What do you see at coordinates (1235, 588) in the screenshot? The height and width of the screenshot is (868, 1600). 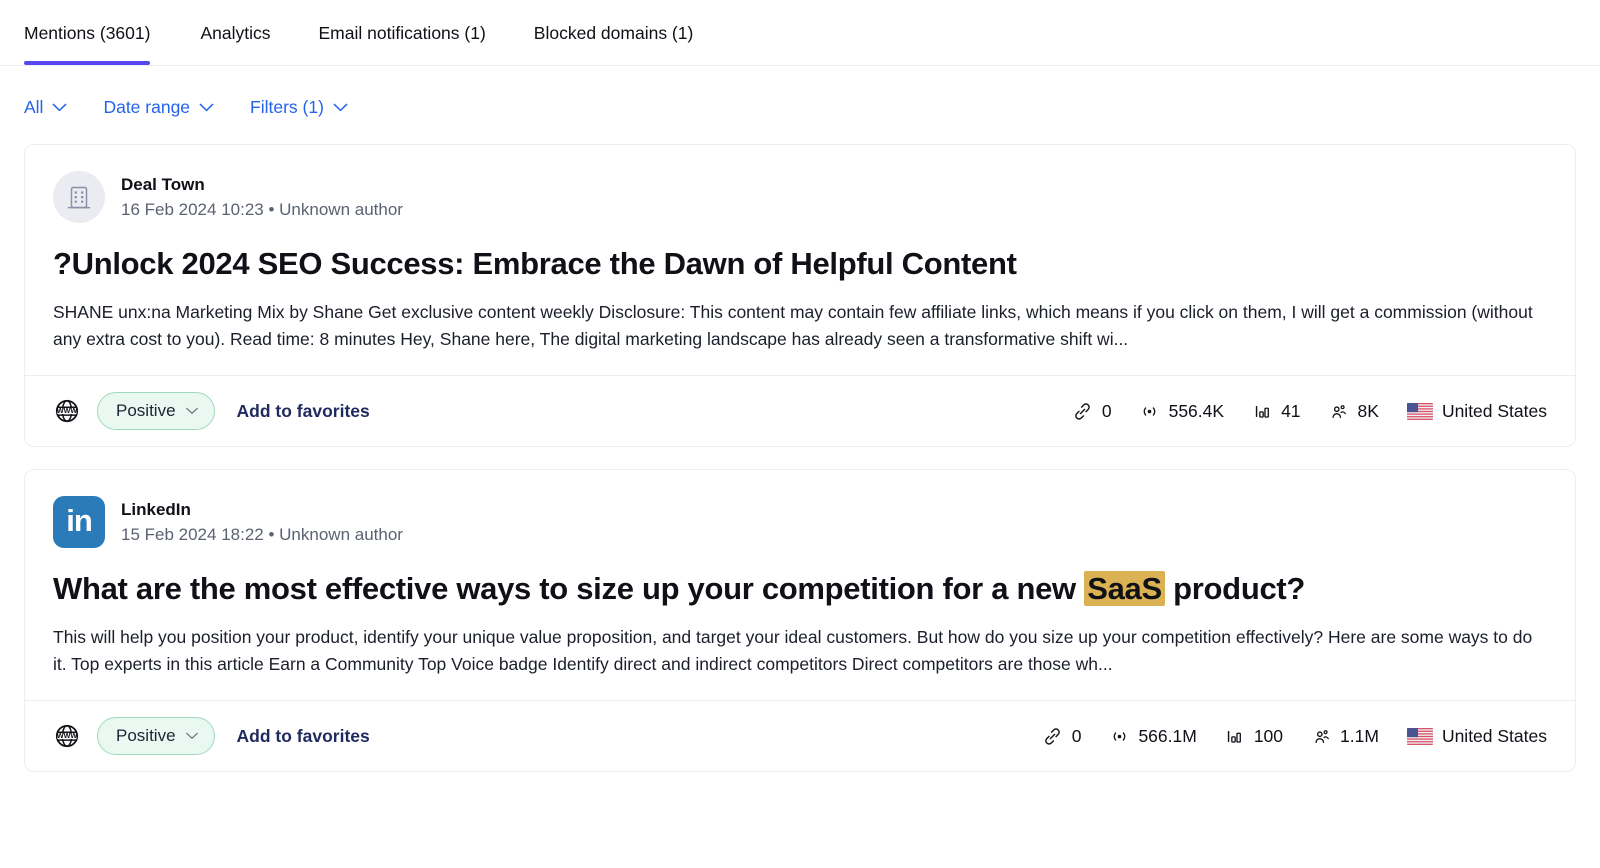 I see `mention-title-text-suffix: product?` at bounding box center [1235, 588].